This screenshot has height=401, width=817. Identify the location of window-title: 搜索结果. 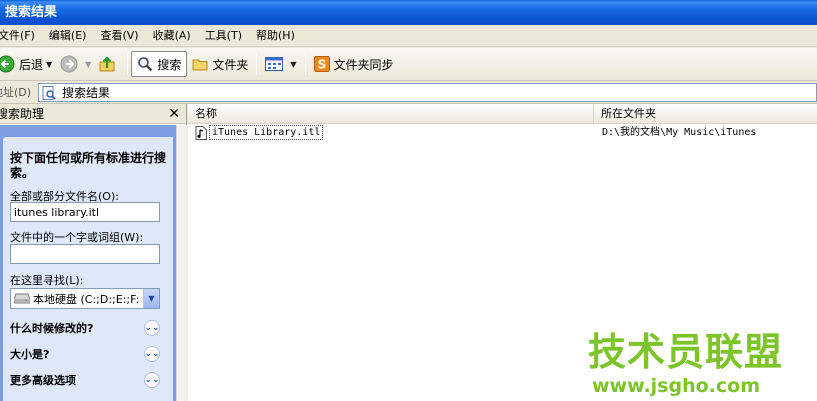
(31, 12).